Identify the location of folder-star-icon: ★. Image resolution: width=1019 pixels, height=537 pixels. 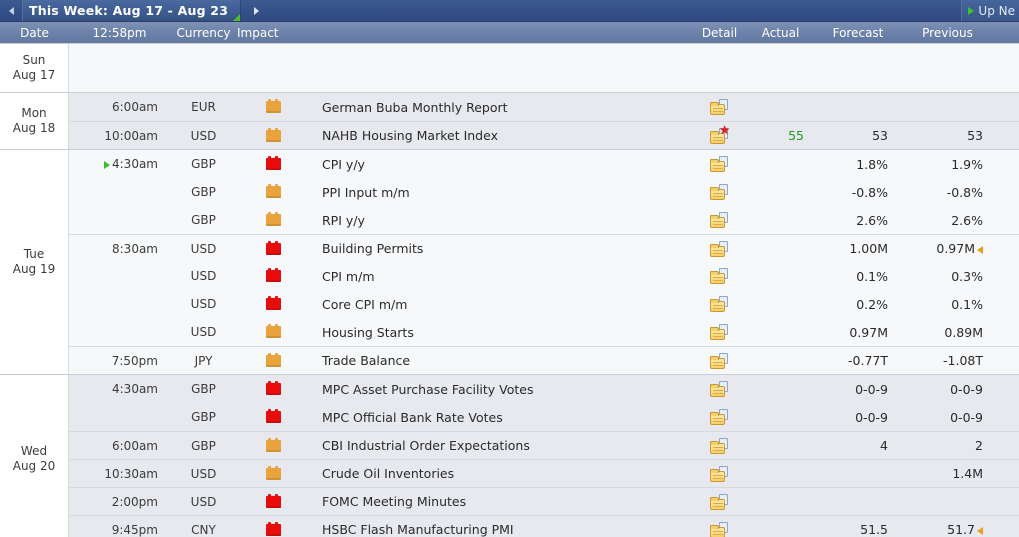
(720, 134).